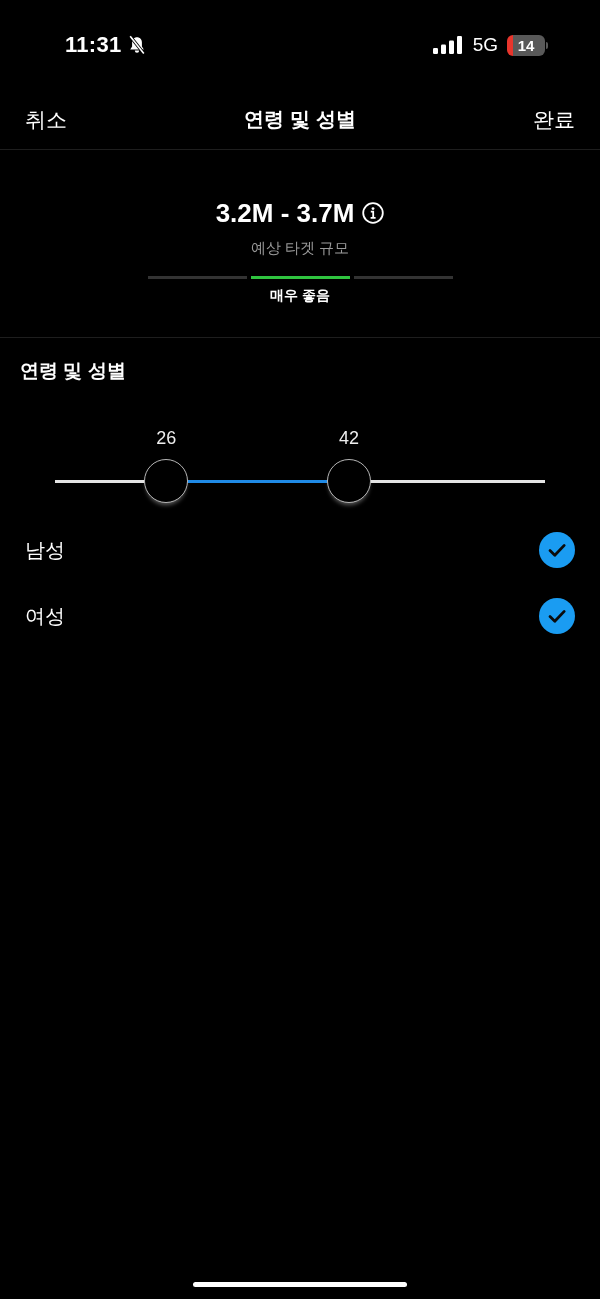 The height and width of the screenshot is (1299, 600). What do you see at coordinates (93, 45) in the screenshot?
I see `clock-time: 11:31` at bounding box center [93, 45].